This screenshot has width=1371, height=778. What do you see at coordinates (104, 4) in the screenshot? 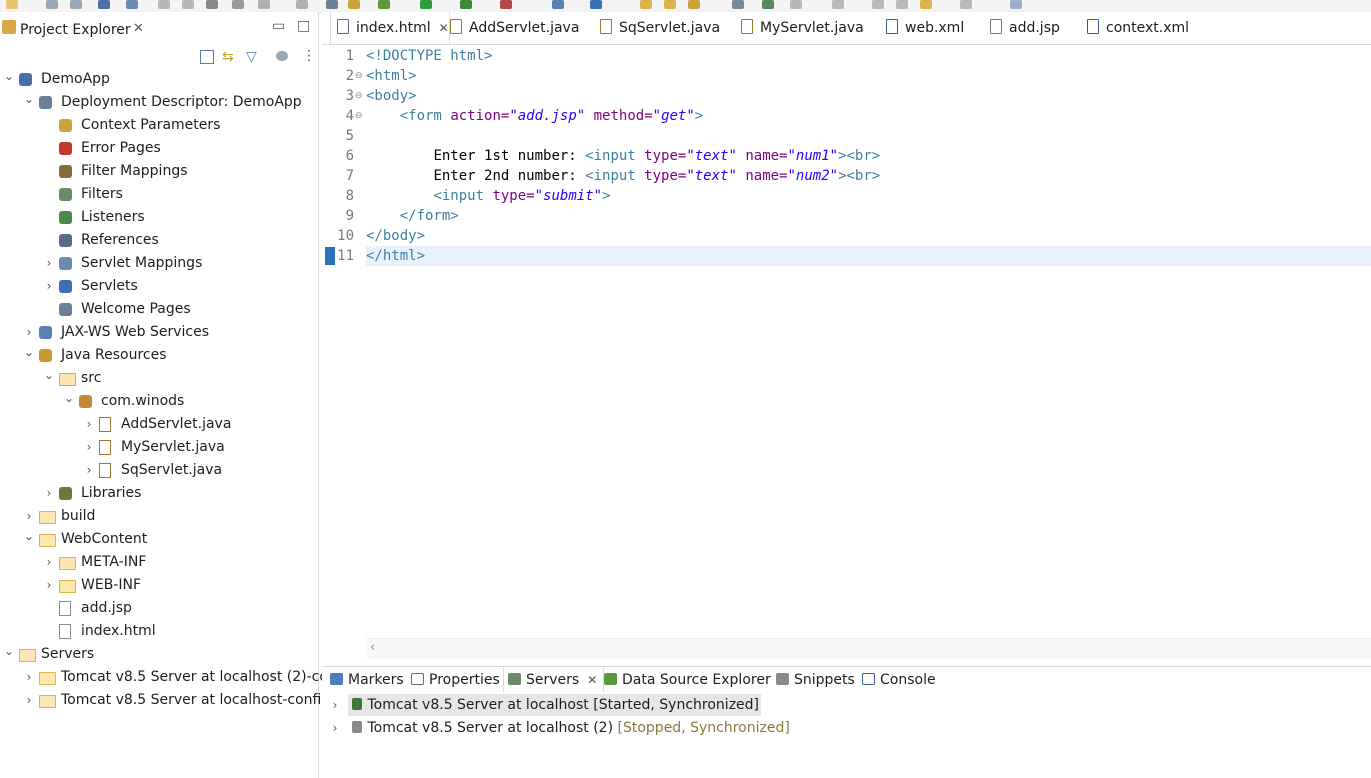
I see `print-icon` at bounding box center [104, 4].